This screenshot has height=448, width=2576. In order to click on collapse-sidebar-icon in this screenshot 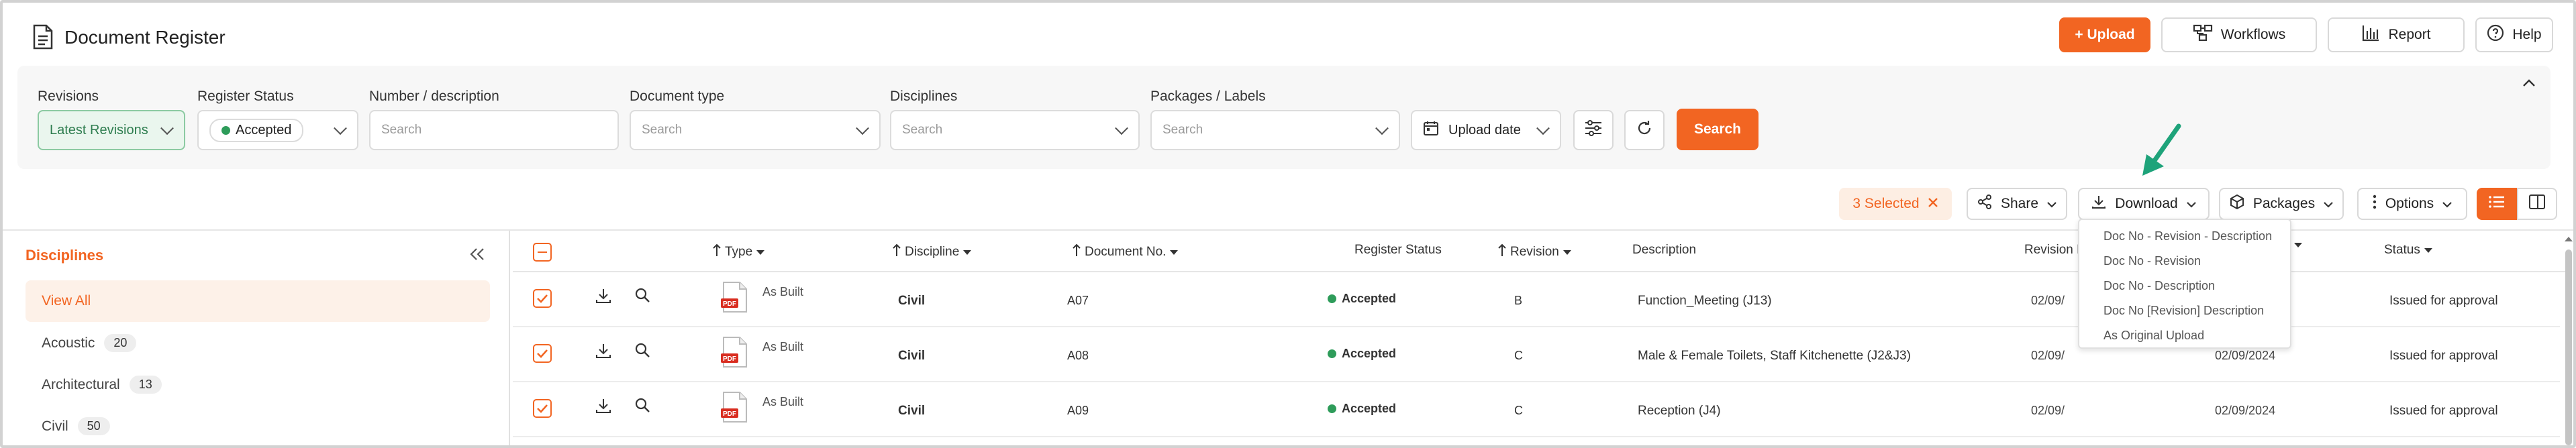, I will do `click(477, 254)`.